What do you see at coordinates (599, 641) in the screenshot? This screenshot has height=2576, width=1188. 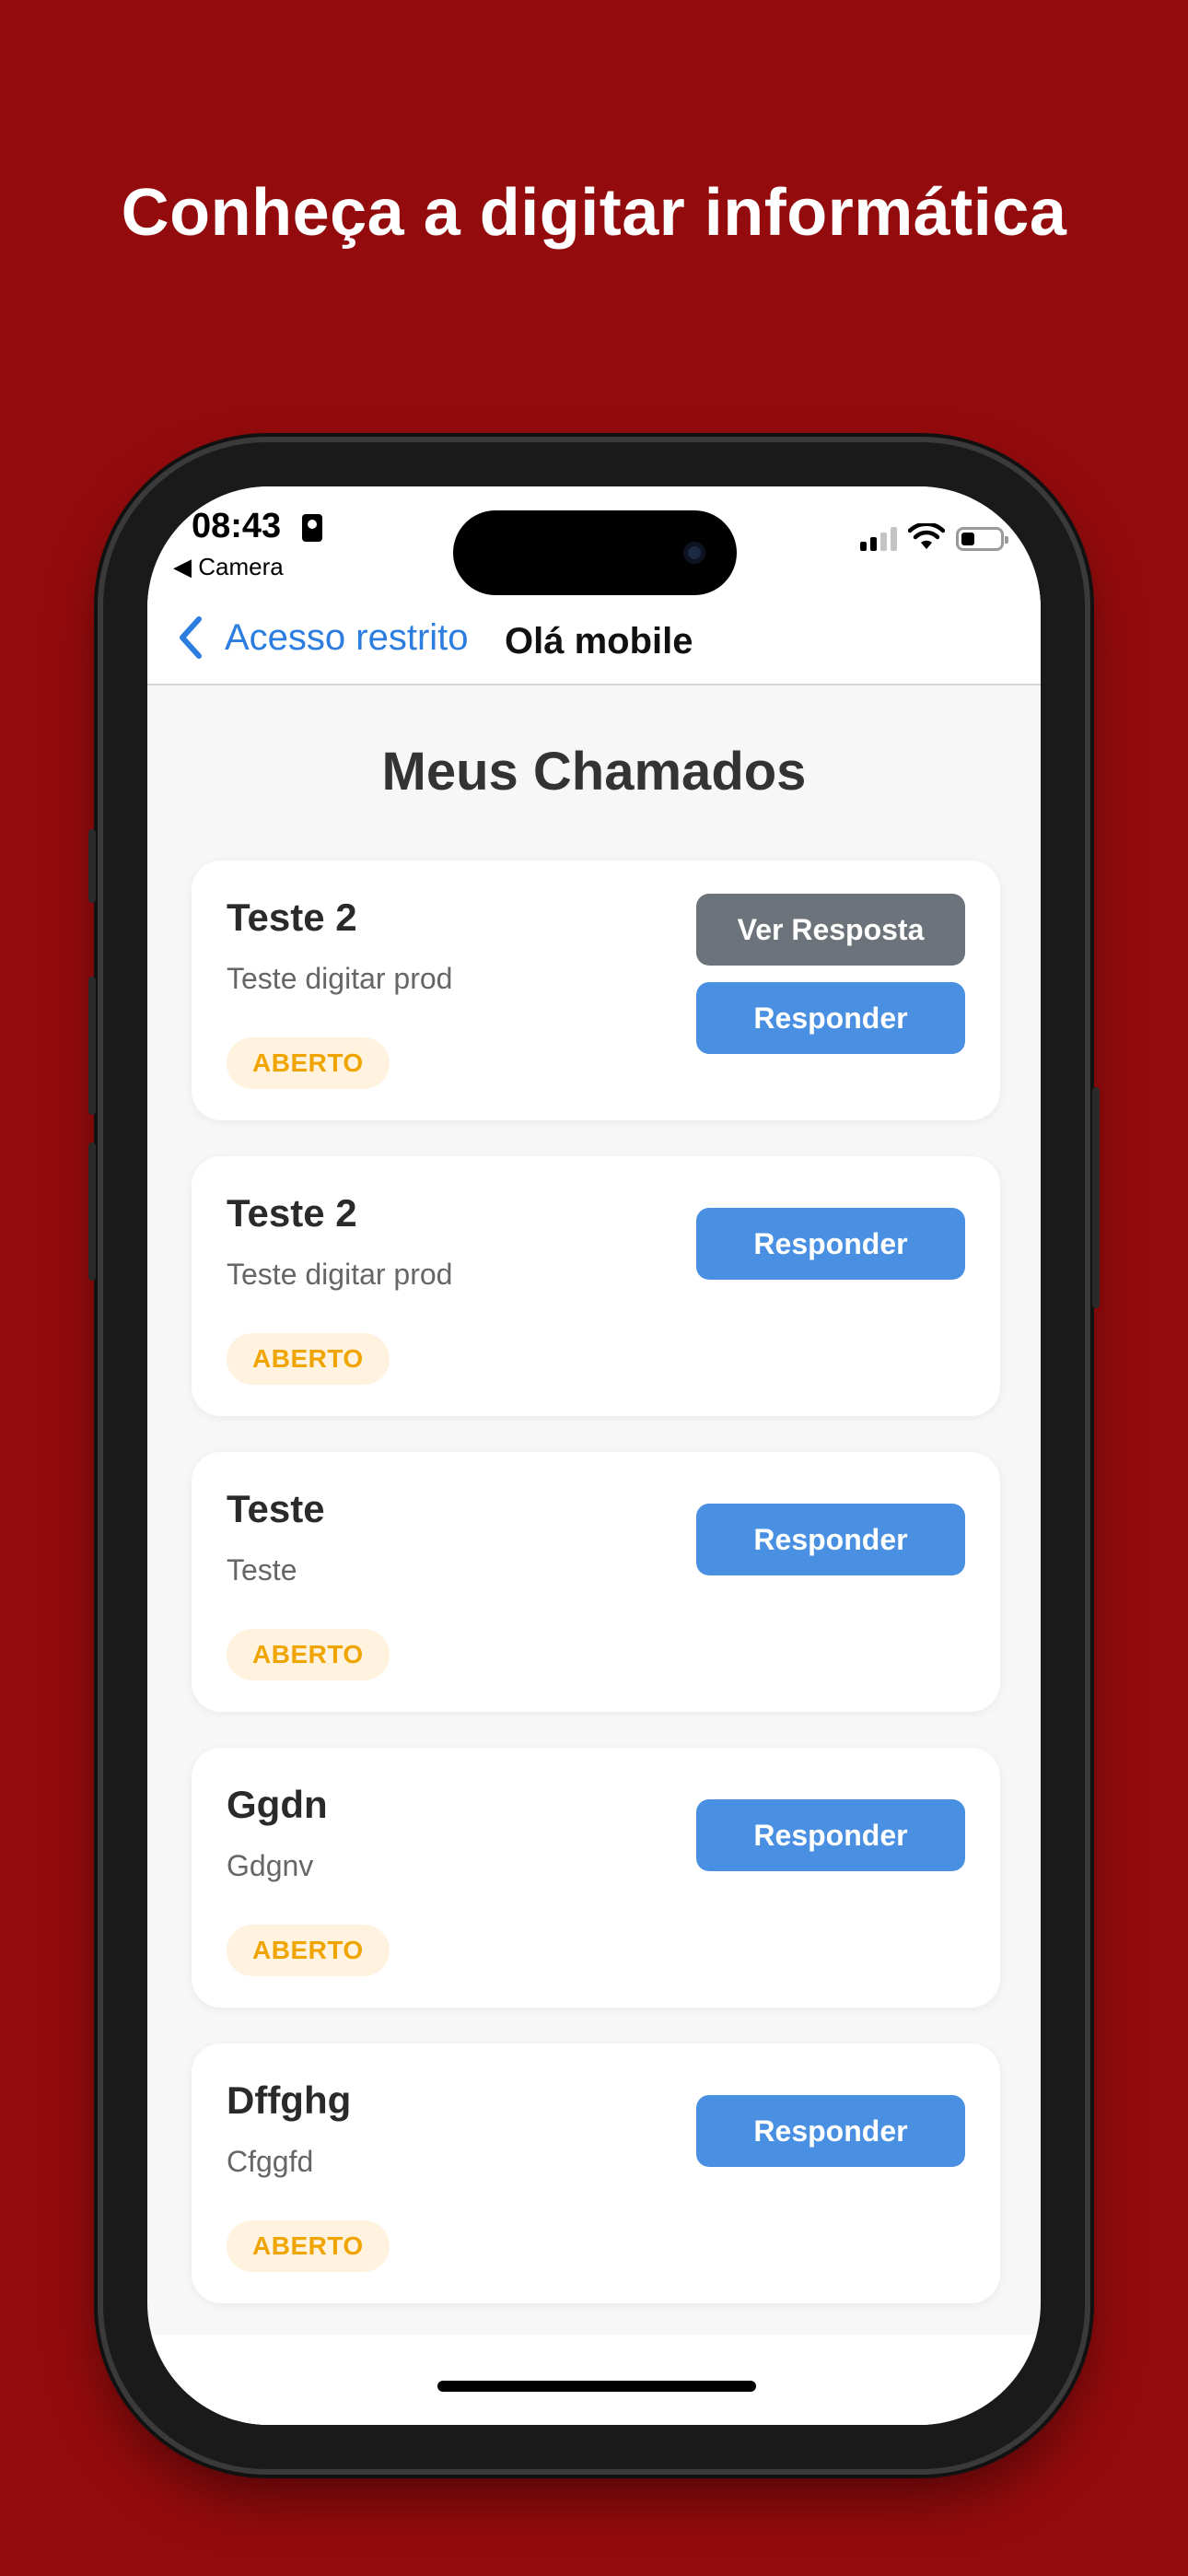 I see `nav-title: Olá mobile` at bounding box center [599, 641].